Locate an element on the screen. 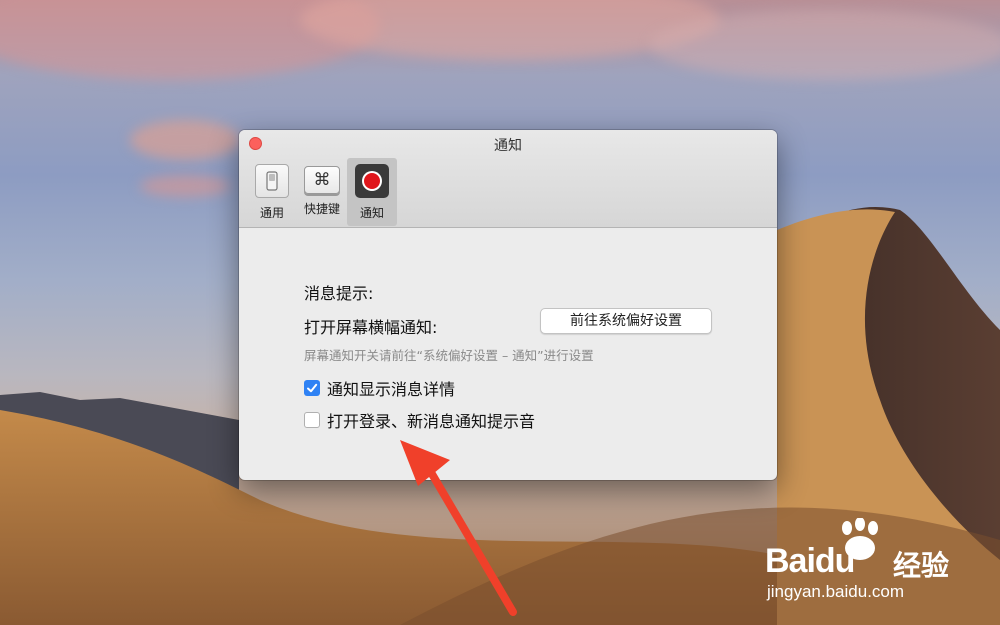  tab-shortcuts: ⌘ 快捷键 is located at coordinates (322, 192).